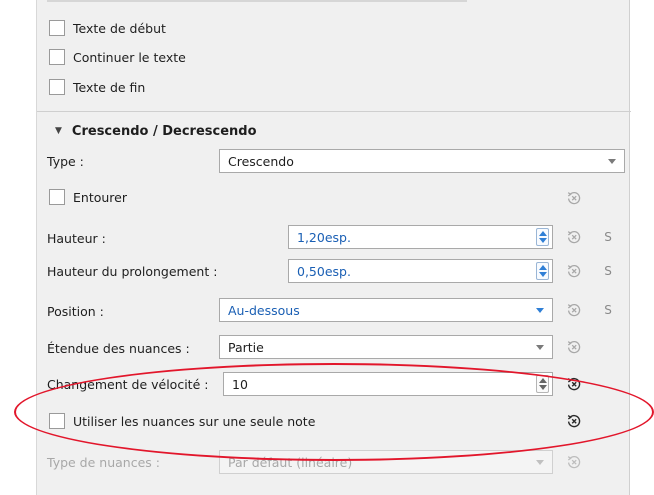 This screenshot has width=654, height=495. I want to click on end-text-checkbox-row: Texte de fin, so click(97, 87).